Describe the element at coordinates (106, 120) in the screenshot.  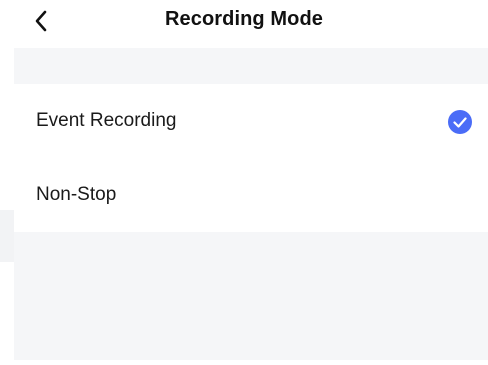
I see `option-label: Event Recording` at that location.